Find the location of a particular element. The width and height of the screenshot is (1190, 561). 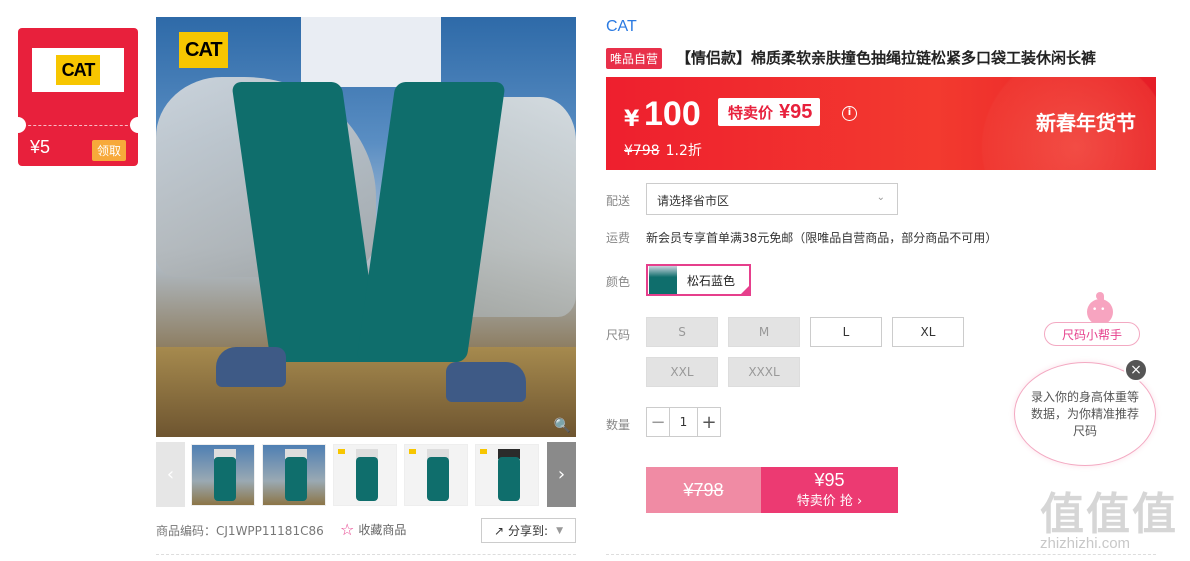

price-banner: ¥ 100 特卖价 ¥95 i ¥798 1.2折 新春年货节 is located at coordinates (881, 123).